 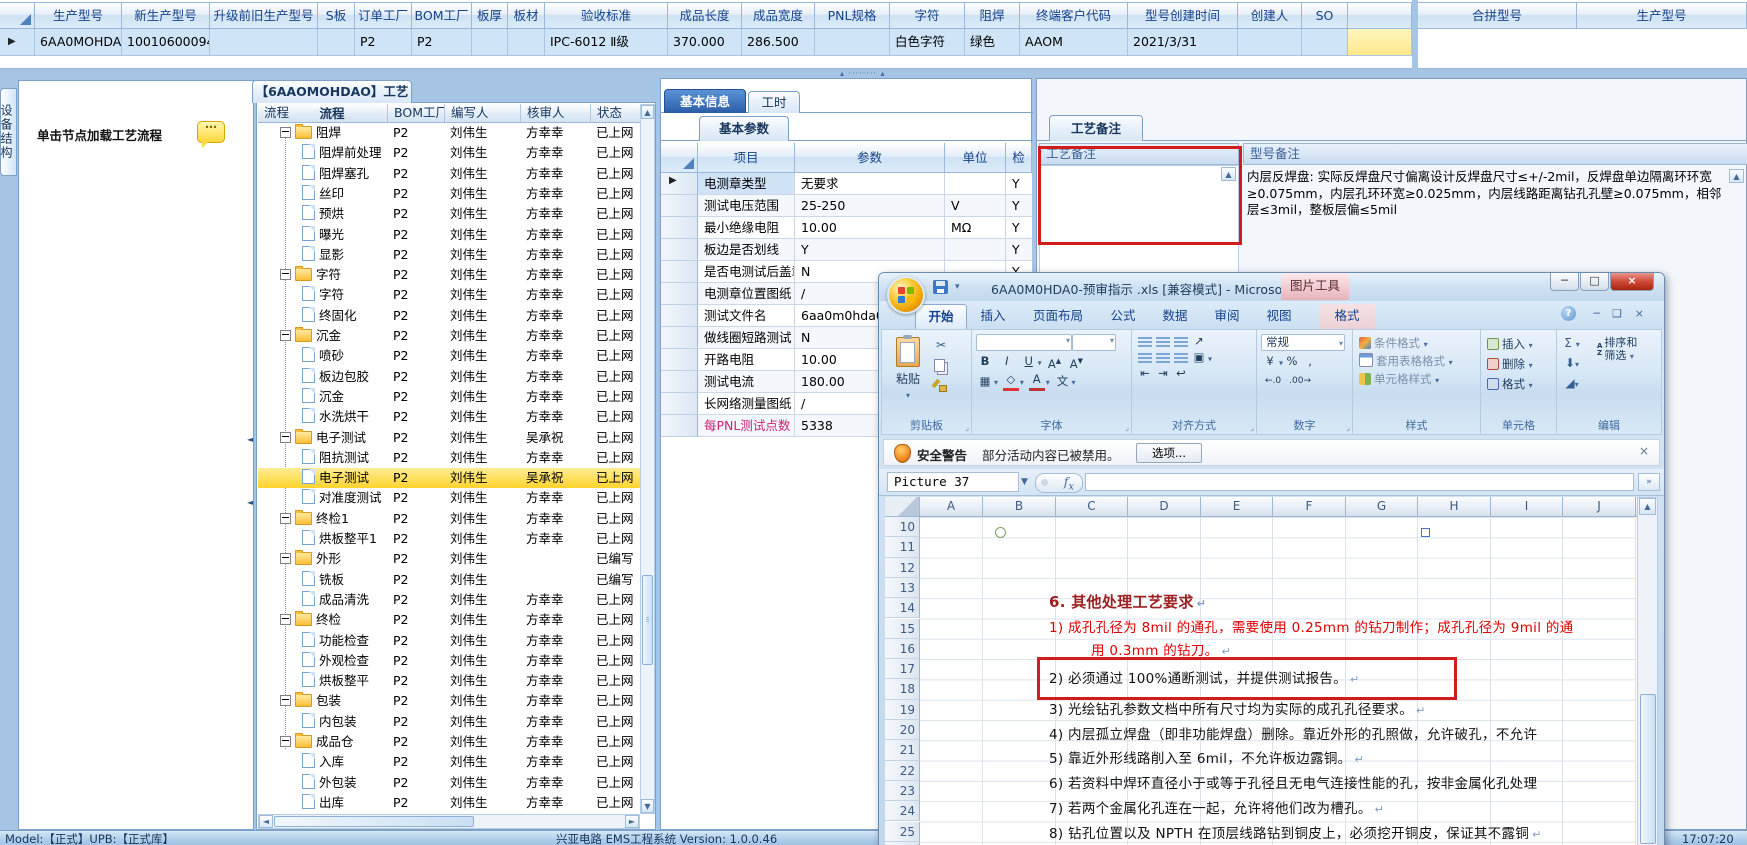 What do you see at coordinates (323, 783) in the screenshot?
I see `flow-node: 外包装` at bounding box center [323, 783].